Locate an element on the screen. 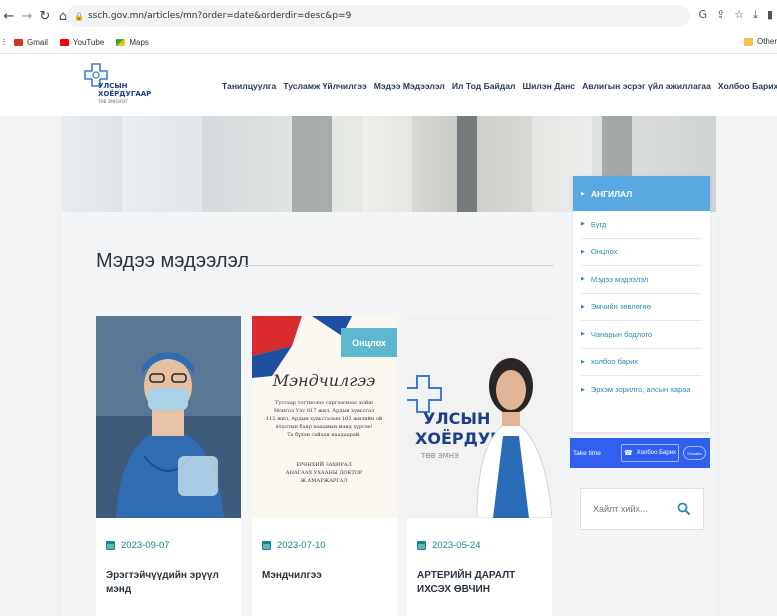 This screenshot has height=616, width=777. gmail-icon is located at coordinates (18, 42).